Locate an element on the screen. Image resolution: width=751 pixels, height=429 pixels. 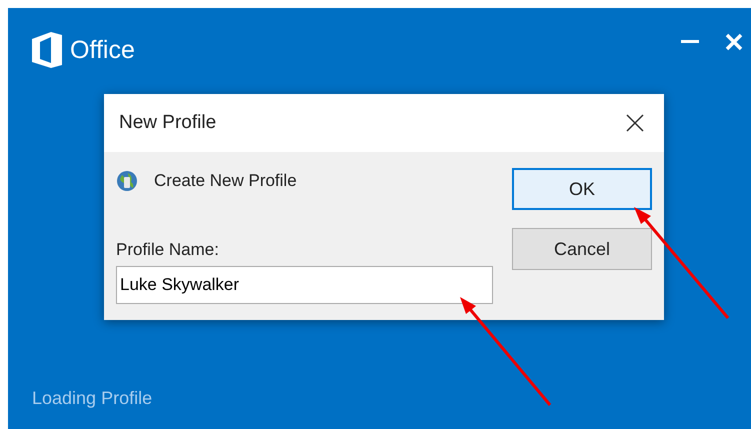
dialog-title: New Profile is located at coordinates (167, 123).